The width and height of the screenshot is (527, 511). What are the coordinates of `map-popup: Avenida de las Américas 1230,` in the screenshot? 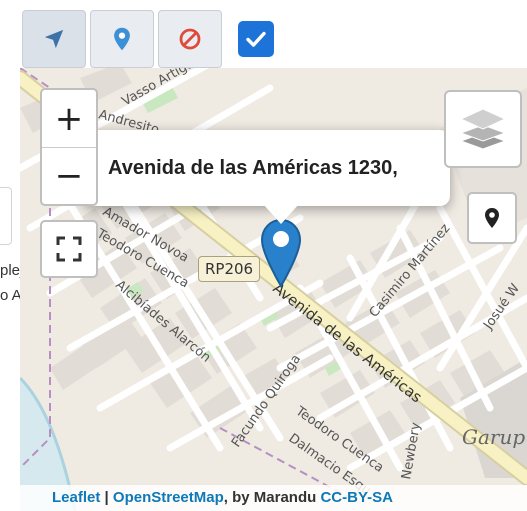 It's located at (266, 168).